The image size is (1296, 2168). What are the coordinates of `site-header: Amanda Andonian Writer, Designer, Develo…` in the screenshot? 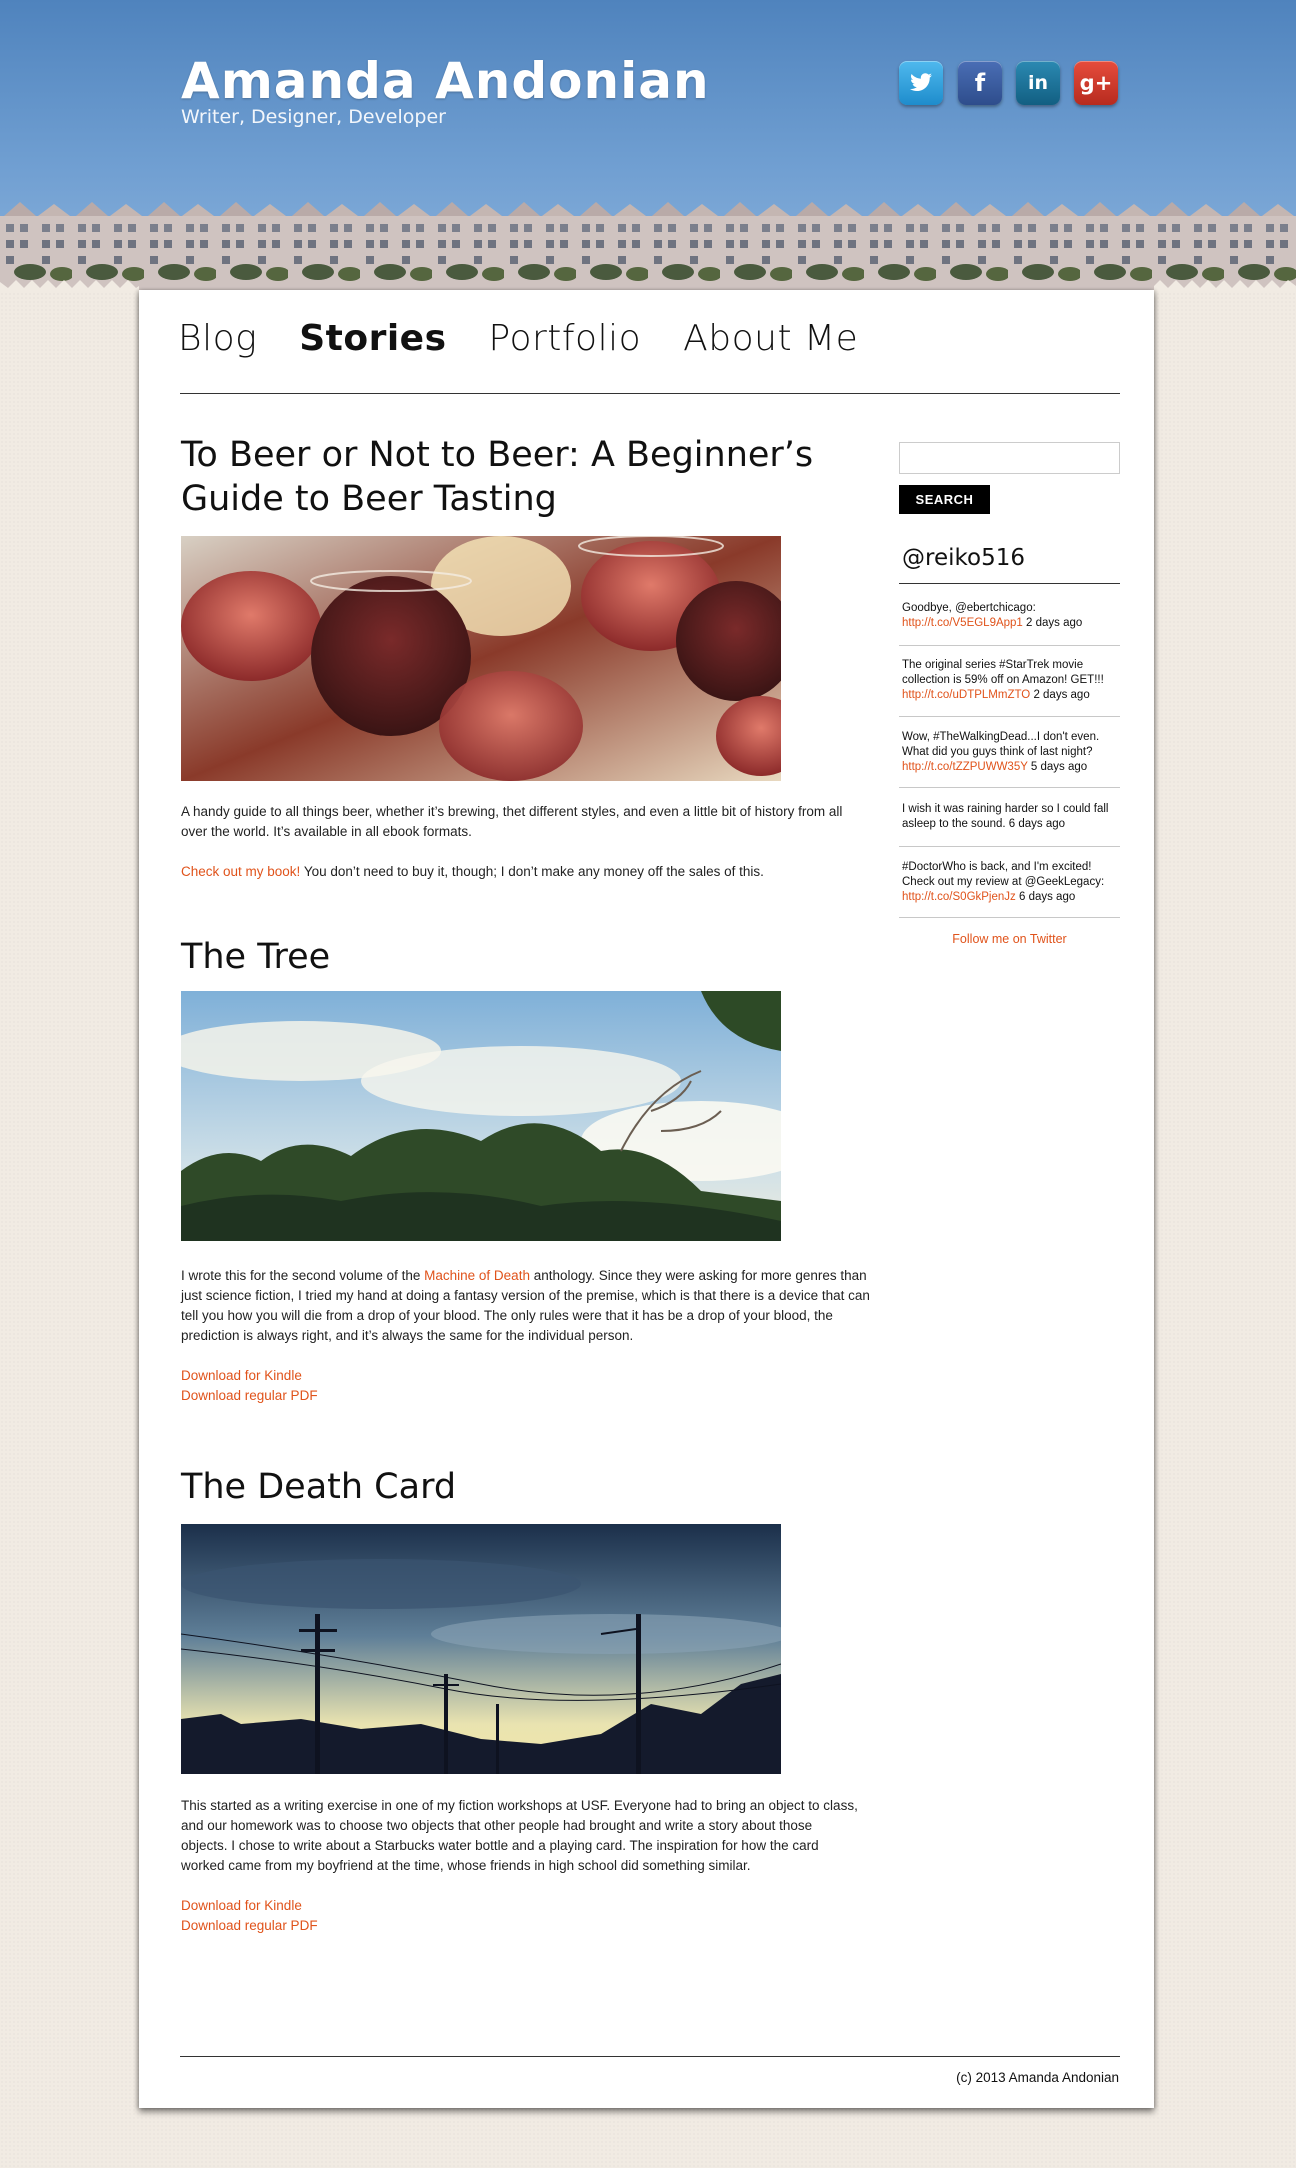 It's located at (648, 146).